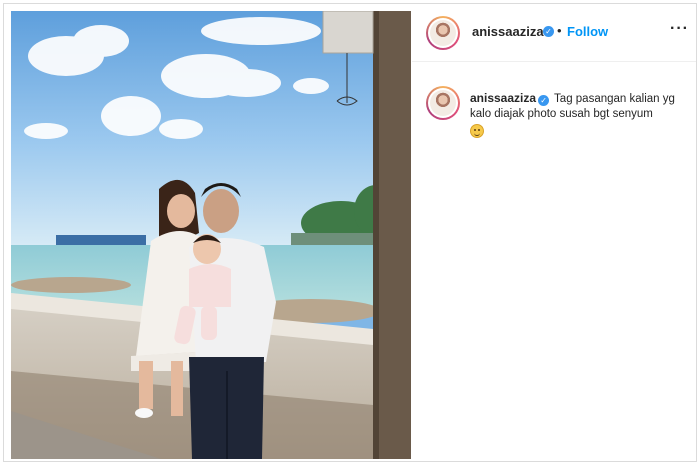  What do you see at coordinates (508, 31) in the screenshot?
I see `header-username: anissaaziza` at bounding box center [508, 31].